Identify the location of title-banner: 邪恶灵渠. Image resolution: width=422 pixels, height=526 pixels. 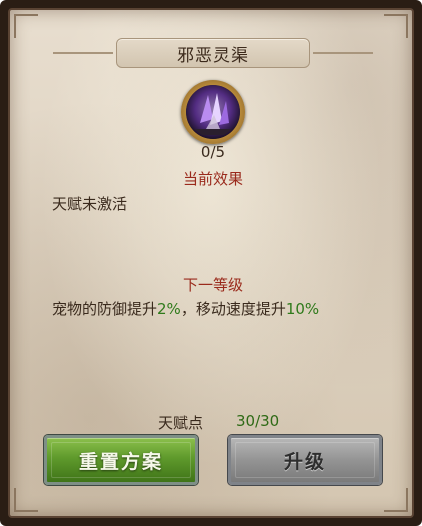
(213, 53).